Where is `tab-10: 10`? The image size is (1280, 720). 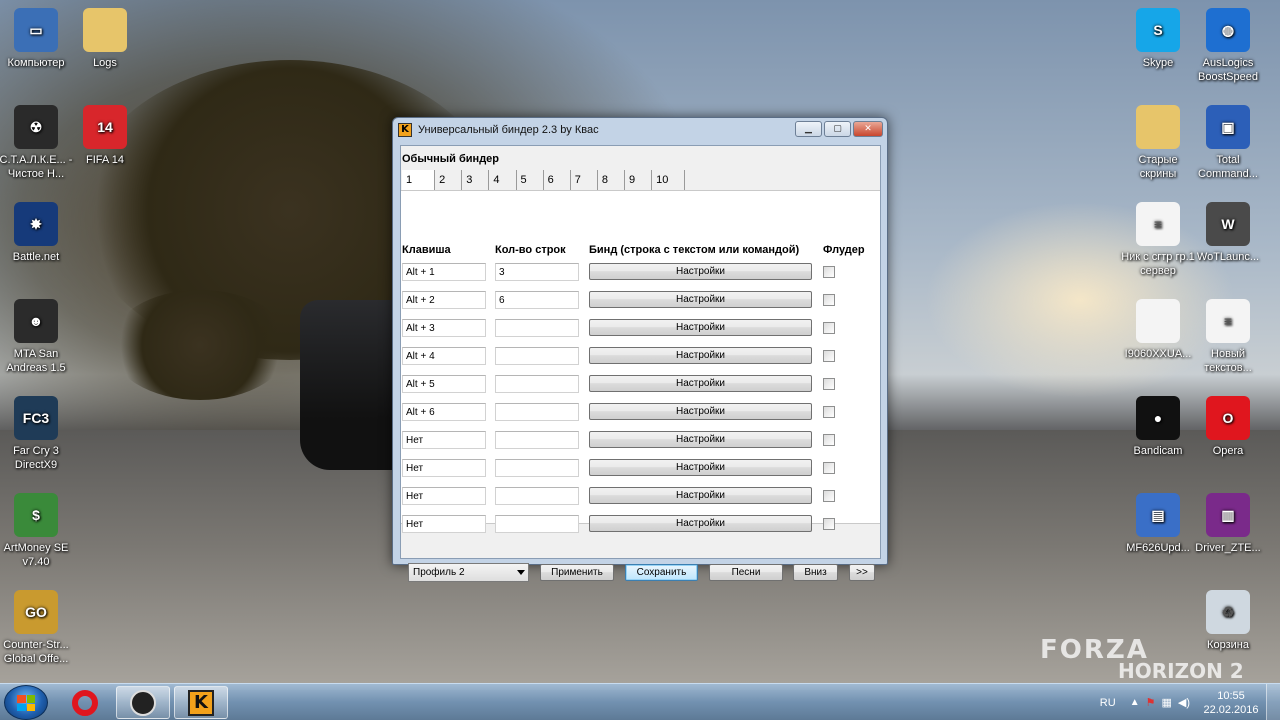
tab-10: 10 is located at coordinates (669, 180).